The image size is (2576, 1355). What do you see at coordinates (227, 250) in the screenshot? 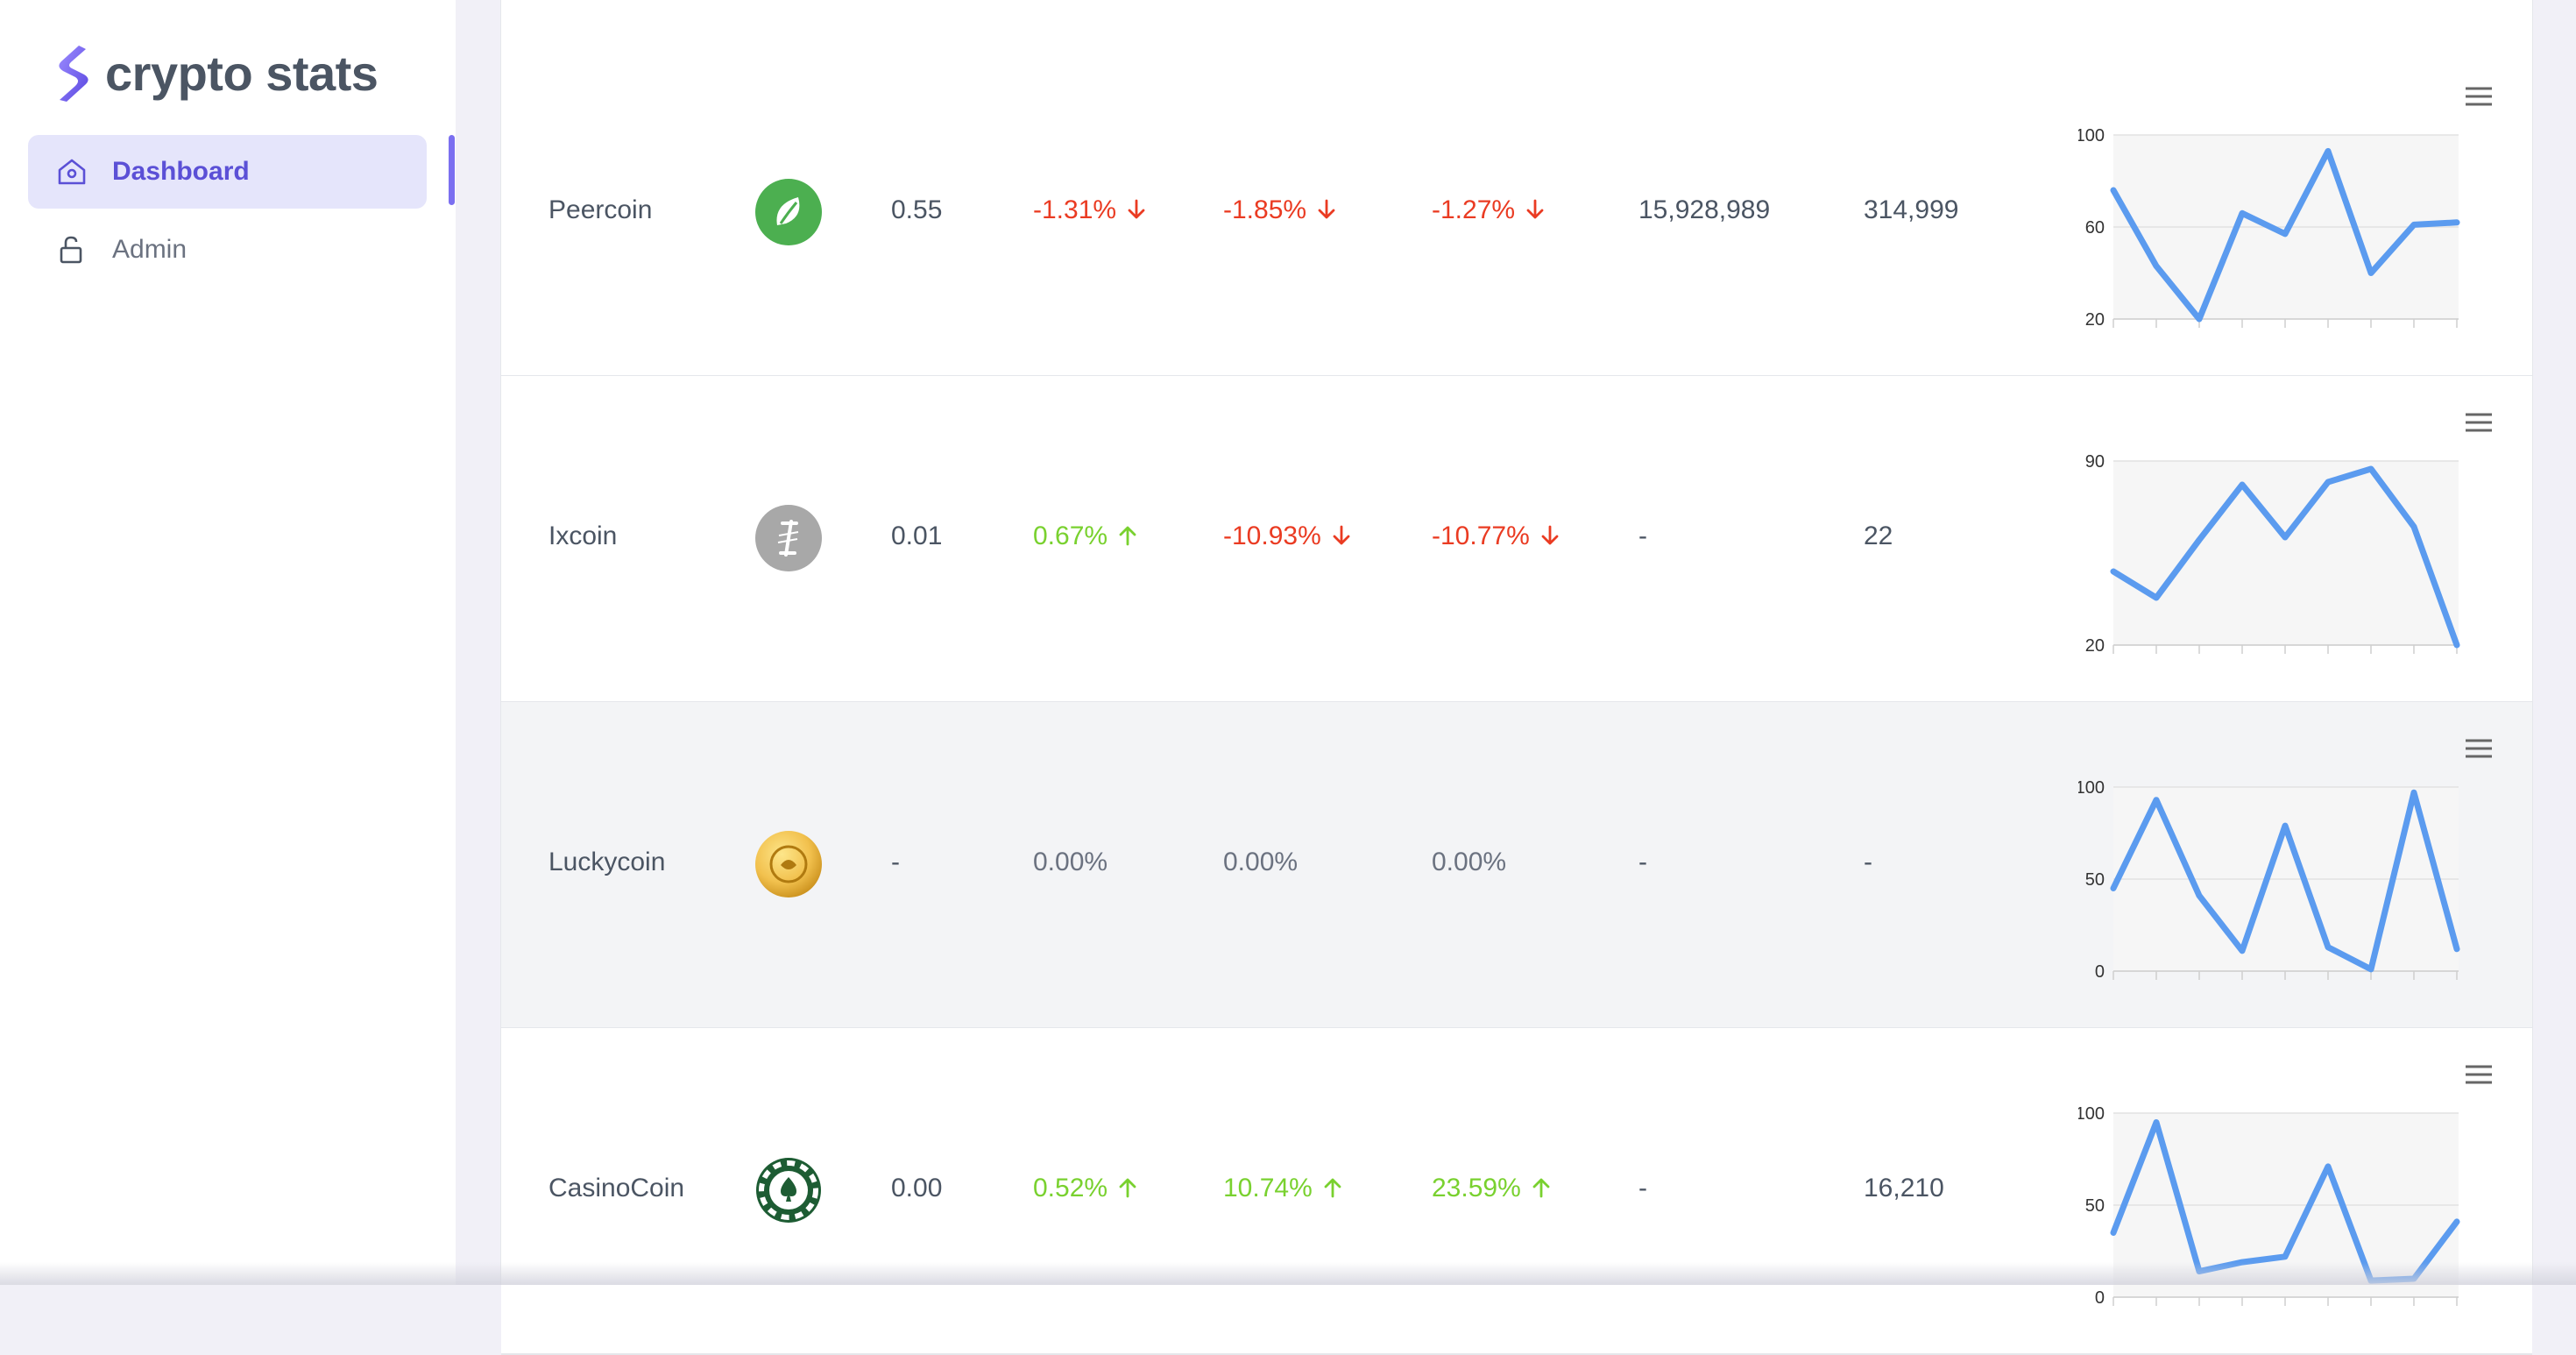
I see `sidebar-item-admin: Admin` at bounding box center [227, 250].